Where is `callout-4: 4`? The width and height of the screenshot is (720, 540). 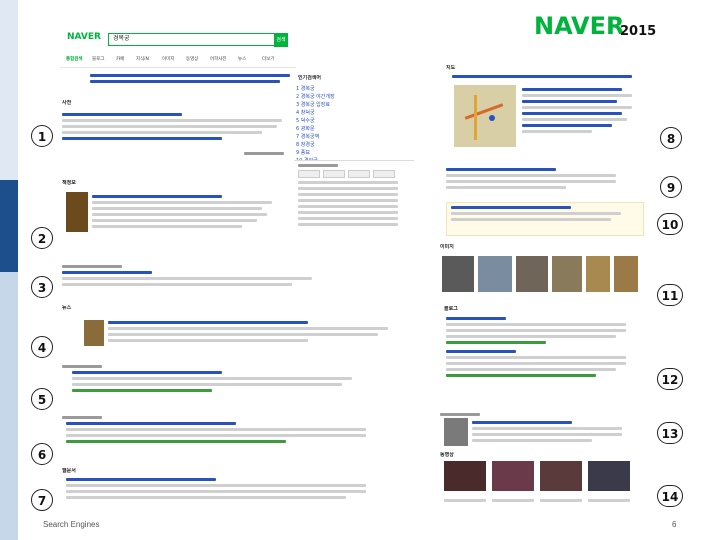
callout-4: 4 is located at coordinates (42, 347).